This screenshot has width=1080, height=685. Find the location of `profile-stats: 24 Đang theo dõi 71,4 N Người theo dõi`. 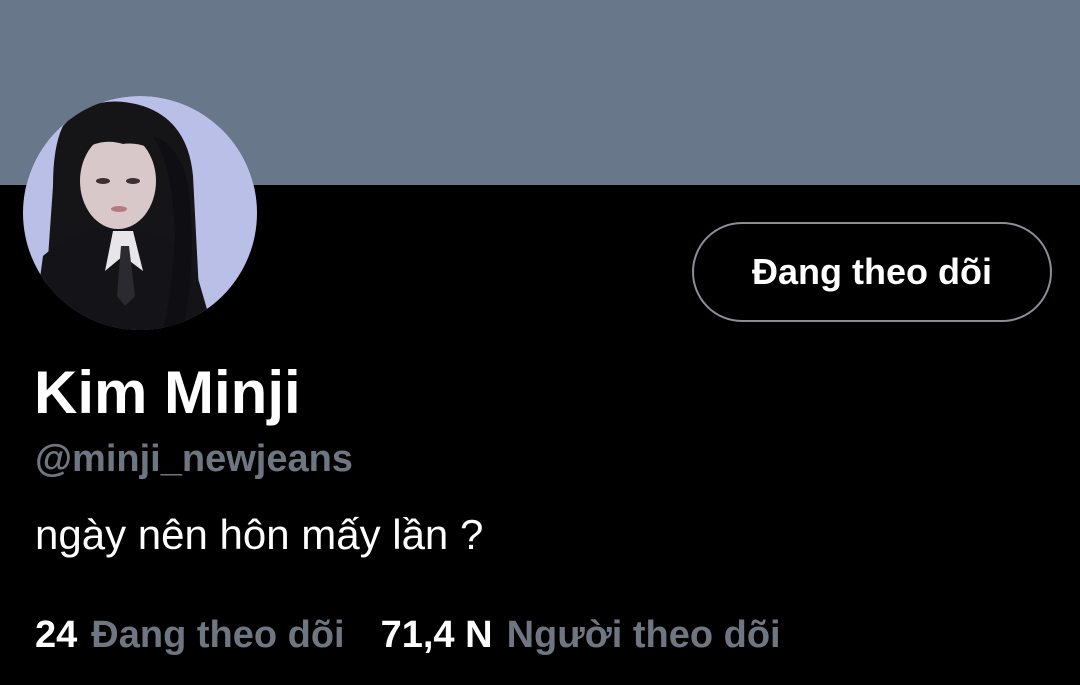

profile-stats: 24 Đang theo dõi 71,4 N Người theo dõi is located at coordinates (408, 635).